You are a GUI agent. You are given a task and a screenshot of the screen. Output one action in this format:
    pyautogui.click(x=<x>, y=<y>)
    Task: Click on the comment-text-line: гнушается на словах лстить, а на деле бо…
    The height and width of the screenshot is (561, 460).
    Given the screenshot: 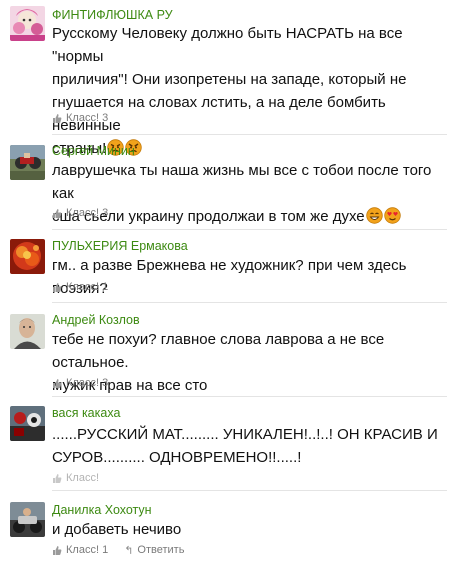 What is the action you would take?
    pyautogui.click(x=219, y=114)
    